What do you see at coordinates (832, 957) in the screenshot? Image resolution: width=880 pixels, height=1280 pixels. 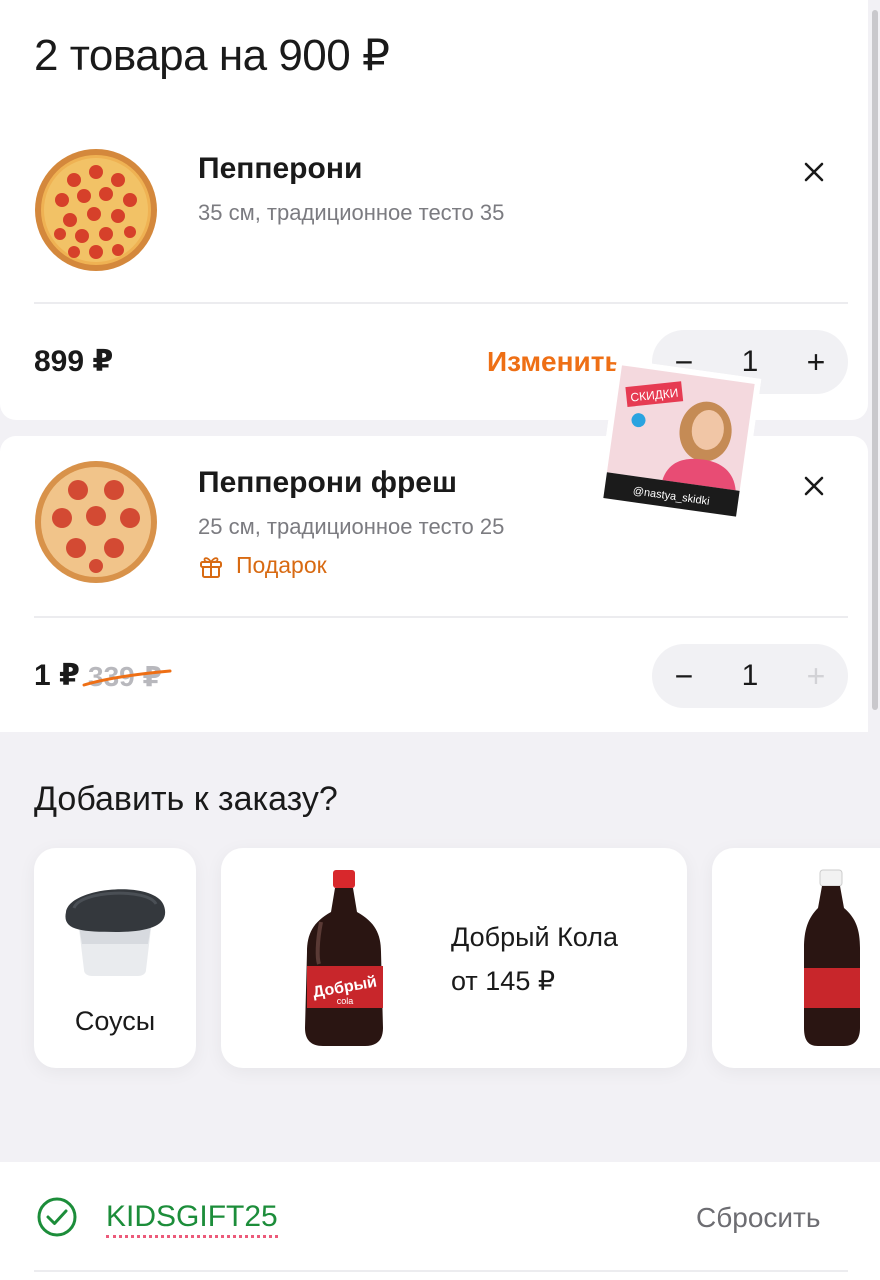 I see `cola-bottle-image` at bounding box center [832, 957].